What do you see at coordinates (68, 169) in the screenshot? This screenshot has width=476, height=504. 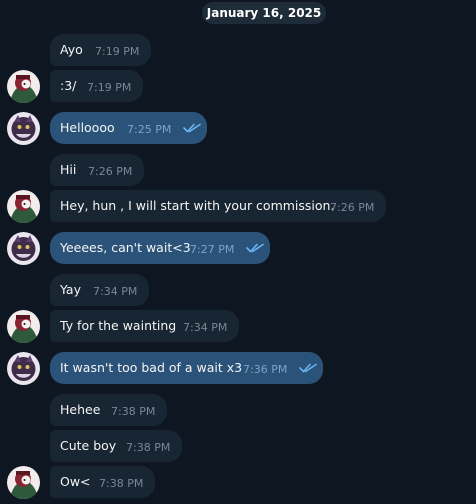 I see `message-text: Hii` at bounding box center [68, 169].